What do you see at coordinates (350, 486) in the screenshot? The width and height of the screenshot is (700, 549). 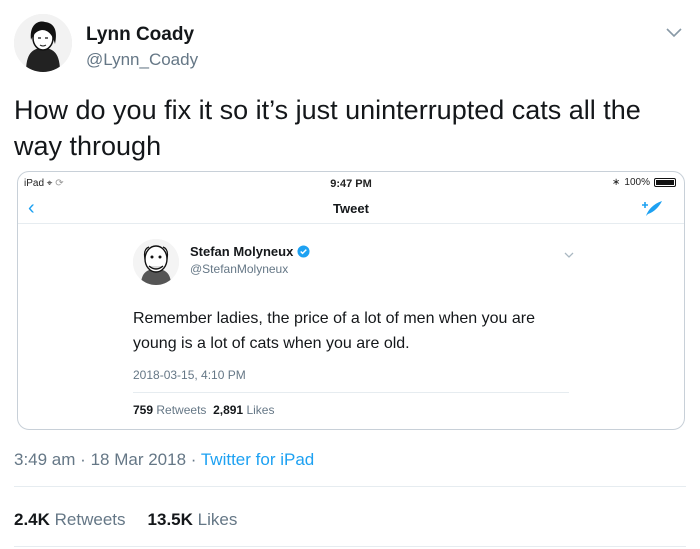 I see `divider-top` at bounding box center [350, 486].